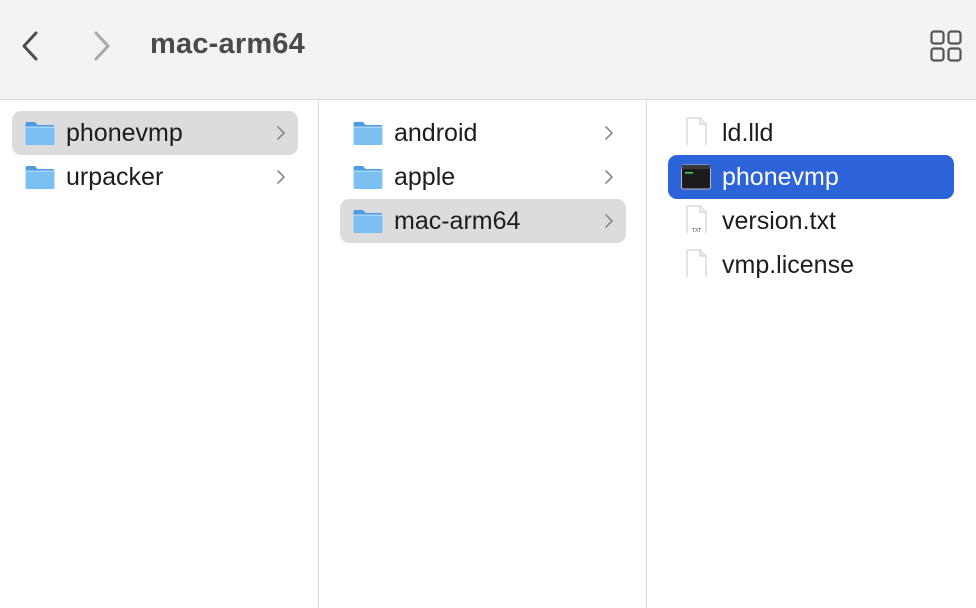 The image size is (976, 608). Describe the element at coordinates (483, 177) in the screenshot. I see `folder-item: apple` at that location.